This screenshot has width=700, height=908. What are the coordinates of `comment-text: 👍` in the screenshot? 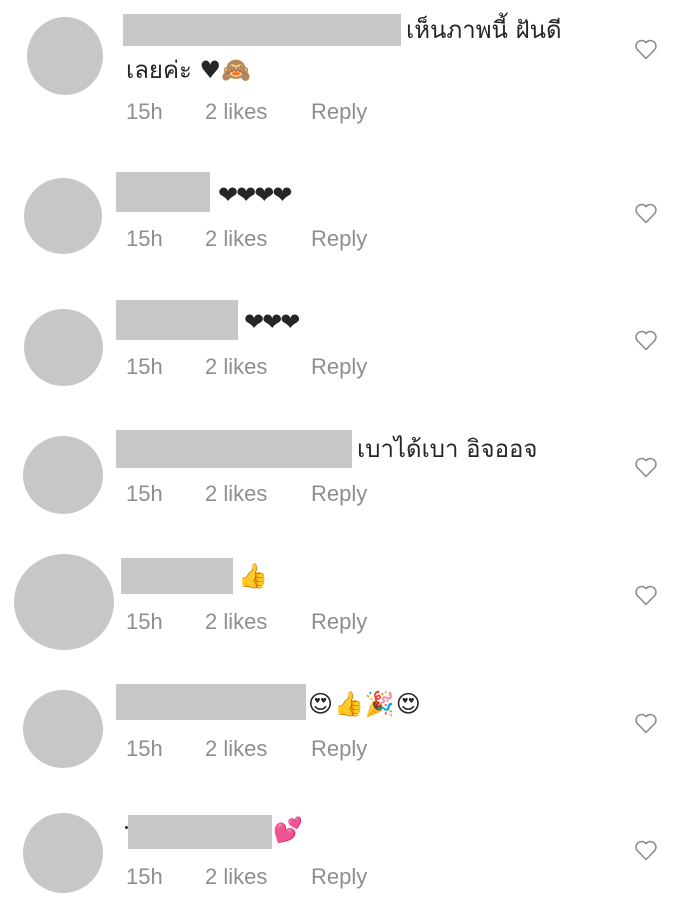 It's located at (253, 576).